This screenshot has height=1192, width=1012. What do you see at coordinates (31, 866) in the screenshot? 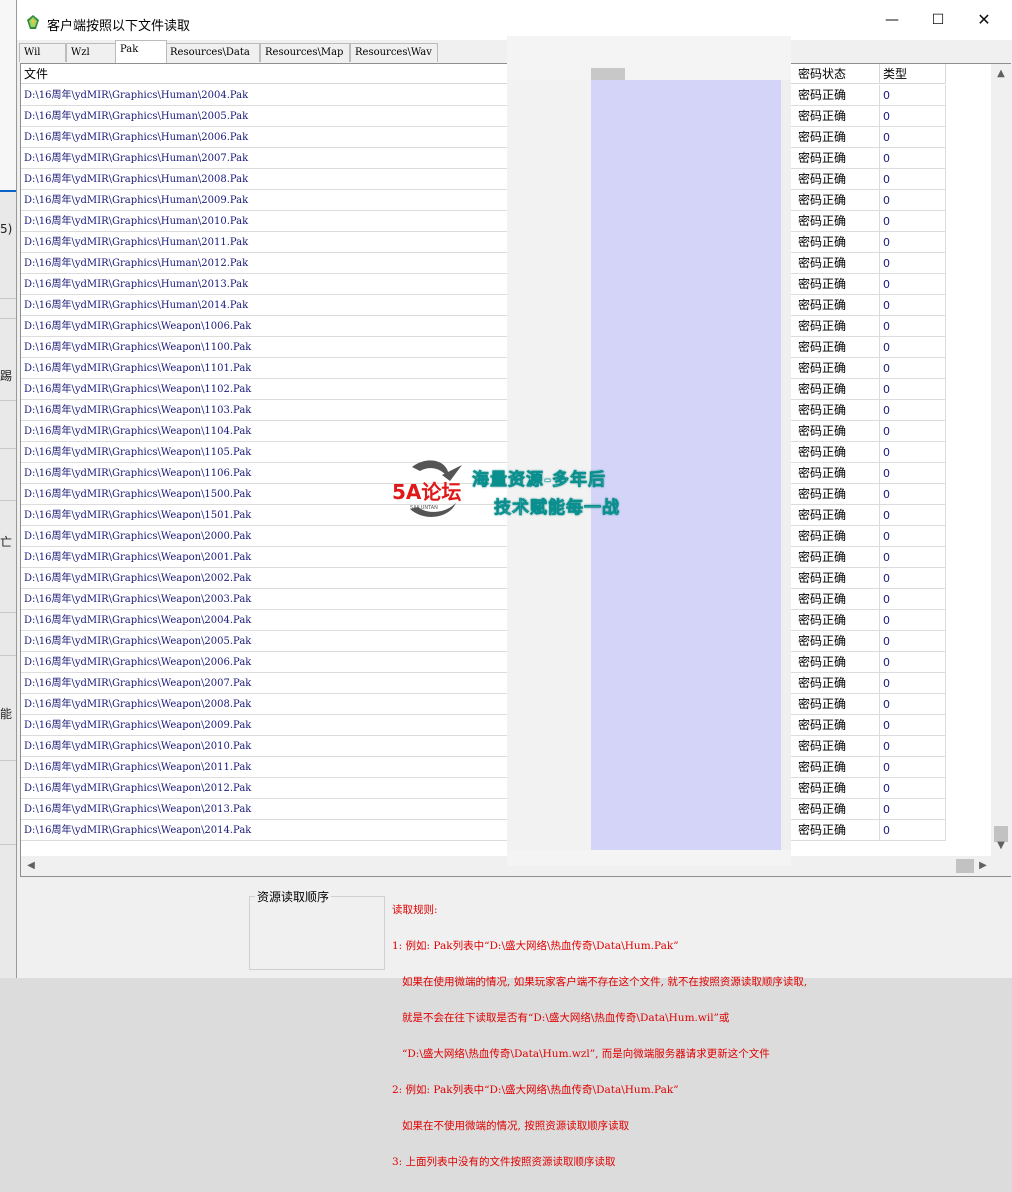
I see `scroll-left-icon: ◀` at bounding box center [31, 866].